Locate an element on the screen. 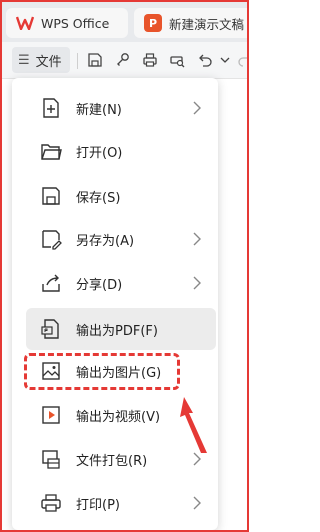 The width and height of the screenshot is (320, 532). tab-label: 新建演示文稿 is located at coordinates (207, 24).